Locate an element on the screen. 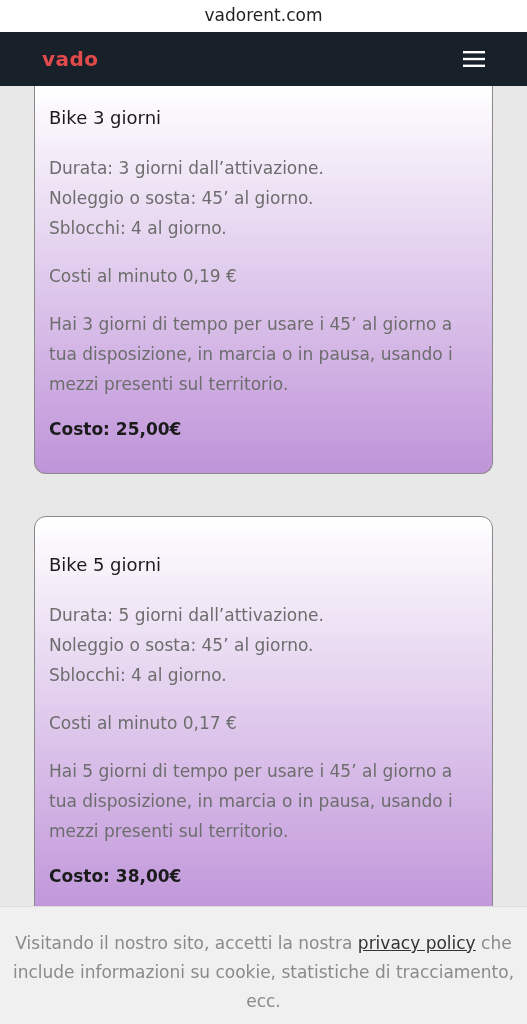 The width and height of the screenshot is (527, 1024). minute-cost: Costi al minuto 0,19 € is located at coordinates (143, 276).